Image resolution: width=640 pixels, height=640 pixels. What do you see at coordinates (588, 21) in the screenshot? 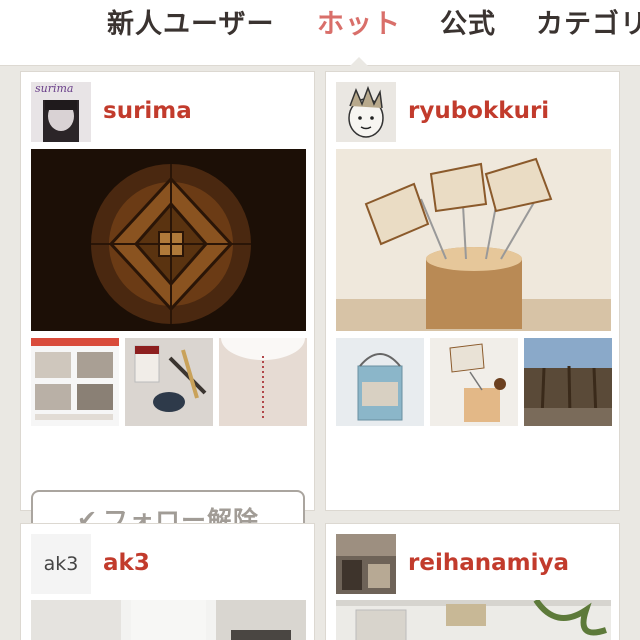
I see `tab-category: カテゴリ` at bounding box center [588, 21].